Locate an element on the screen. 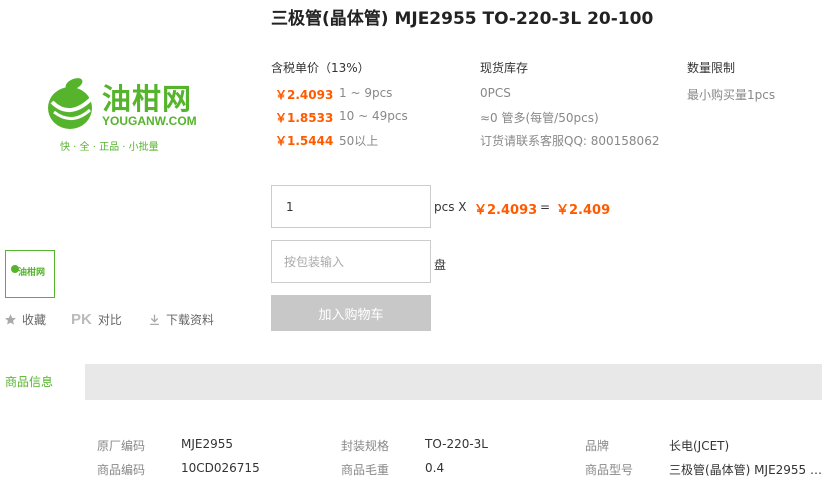 The height and width of the screenshot is (479, 822). logo-text-cn: 油柑网 is located at coordinates (147, 99).